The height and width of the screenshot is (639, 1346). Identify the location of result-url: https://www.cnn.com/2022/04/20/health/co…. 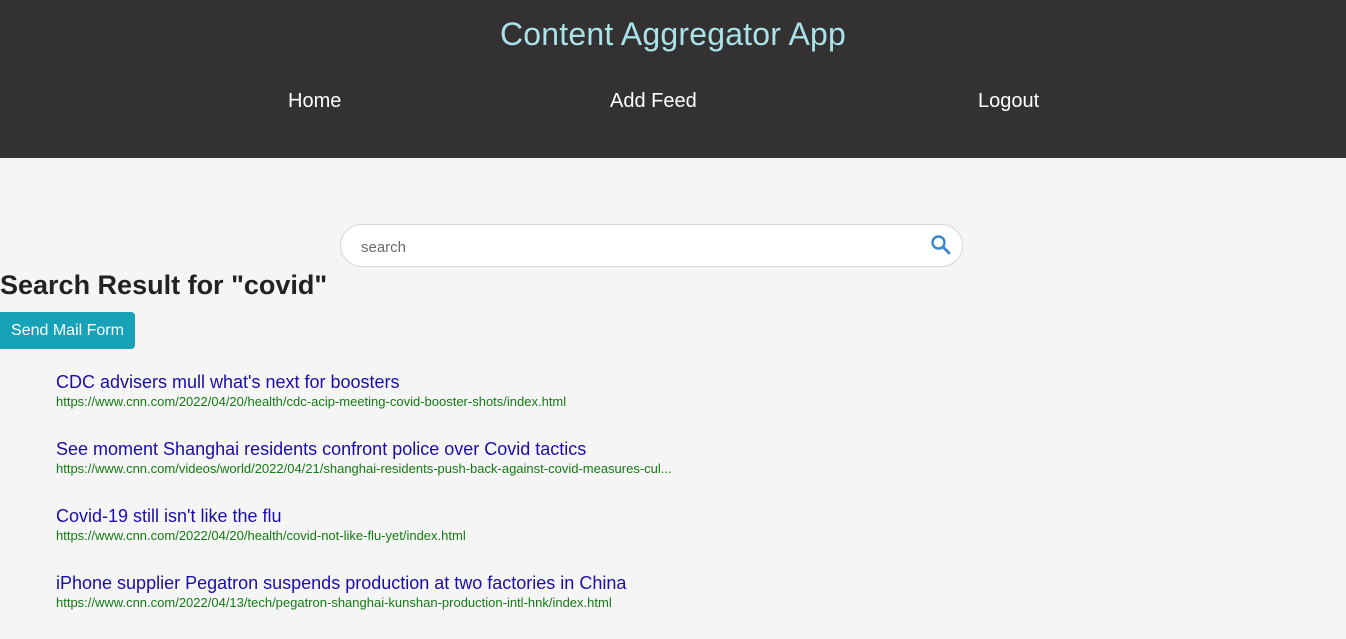
(261, 535).